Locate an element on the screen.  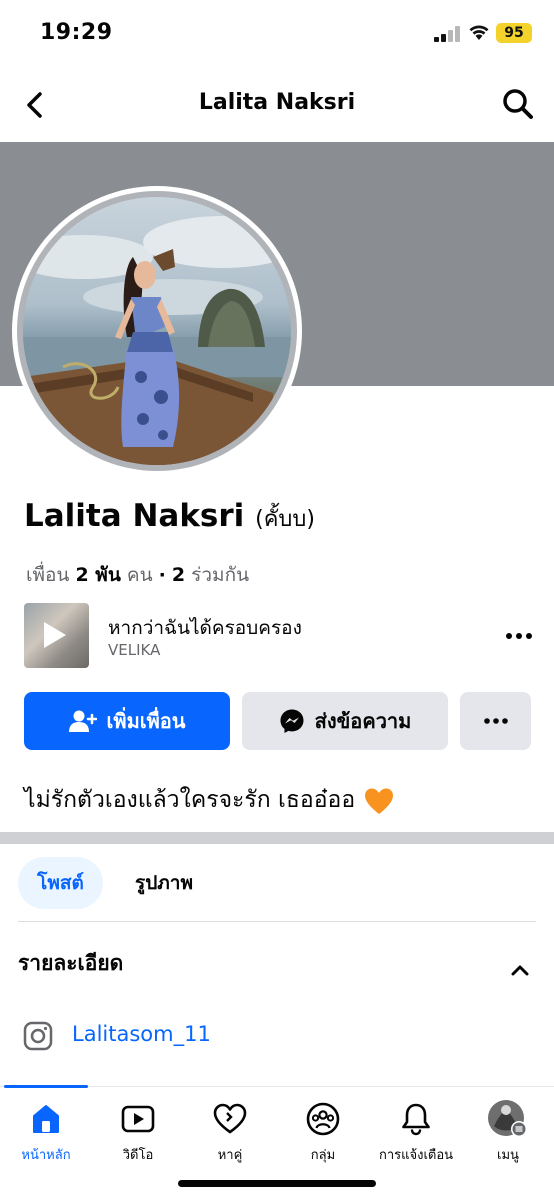
nav-video-label: วิดีโอ is located at coordinates (138, 1155).